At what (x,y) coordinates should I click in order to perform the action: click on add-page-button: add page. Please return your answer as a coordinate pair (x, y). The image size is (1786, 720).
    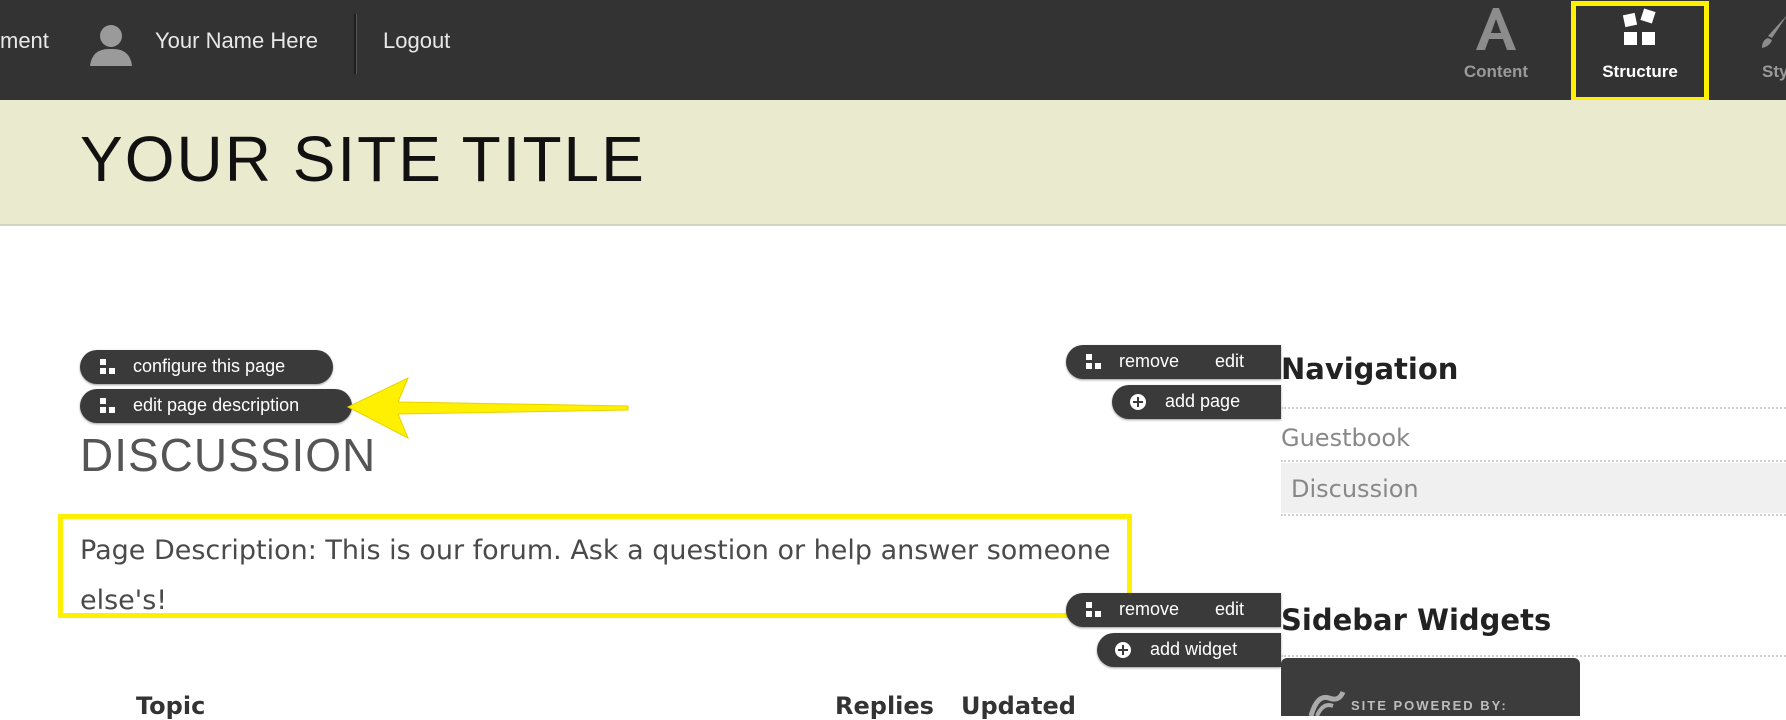
    Looking at the image, I should click on (1196, 402).